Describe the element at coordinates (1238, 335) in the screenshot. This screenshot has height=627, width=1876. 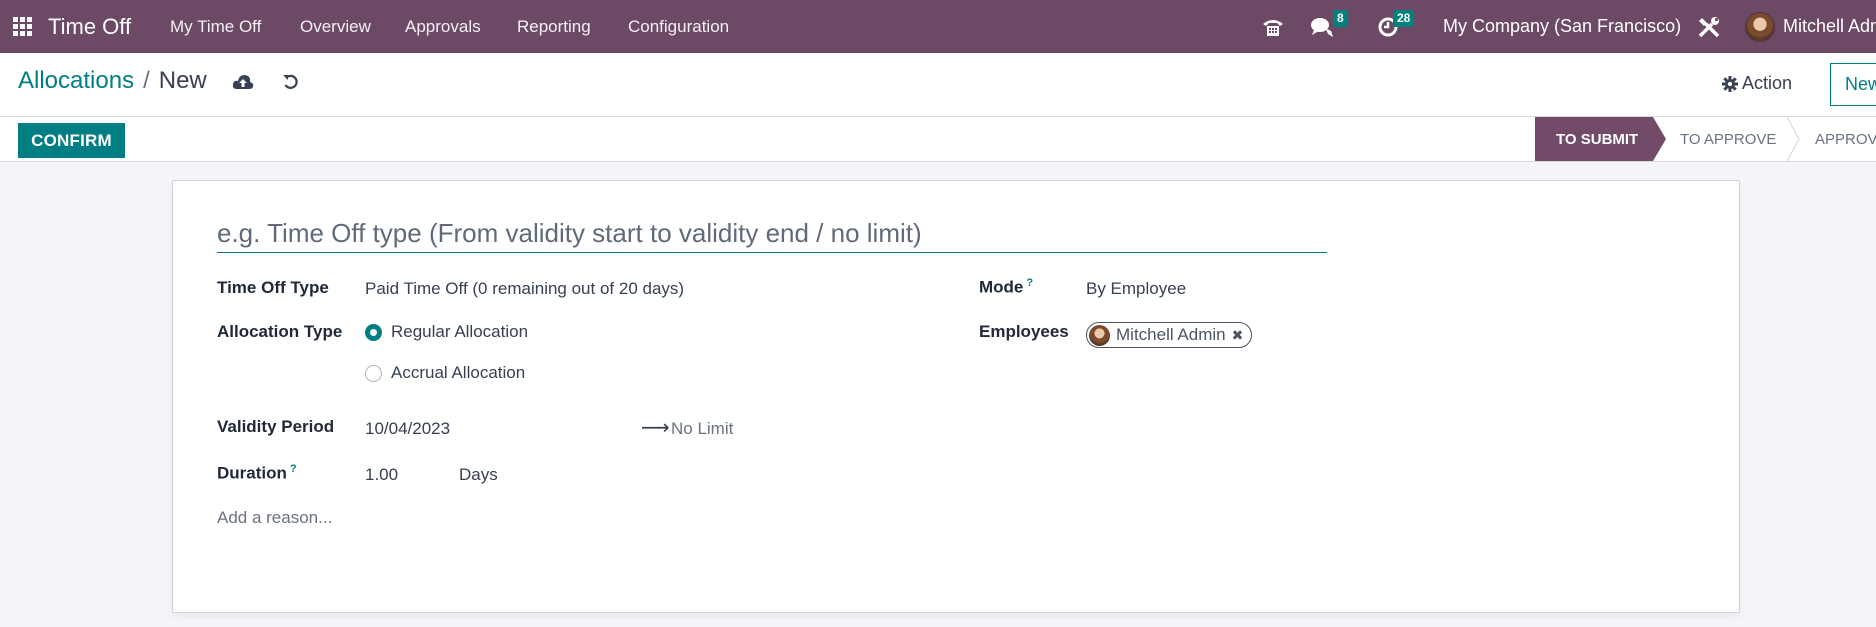
I see `remove-tag-icon: ✖` at that location.